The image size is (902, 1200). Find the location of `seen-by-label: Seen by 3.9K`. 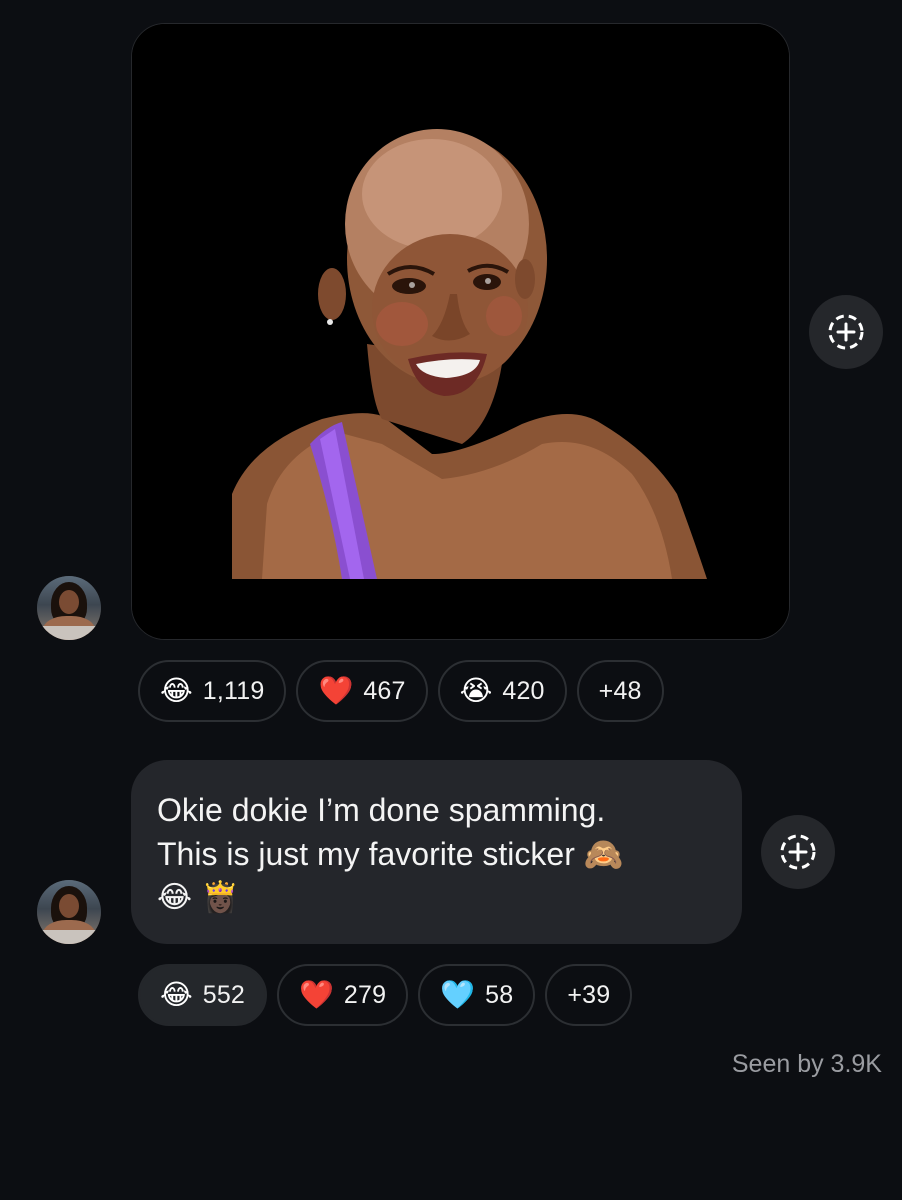

seen-by-label: Seen by 3.9K is located at coordinates (806, 1064).